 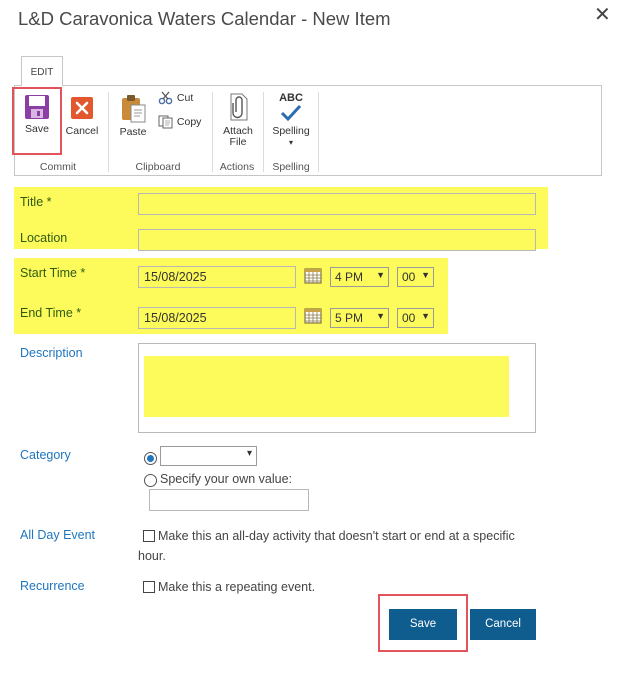 I want to click on paste-button: Paste, so click(x=133, y=116).